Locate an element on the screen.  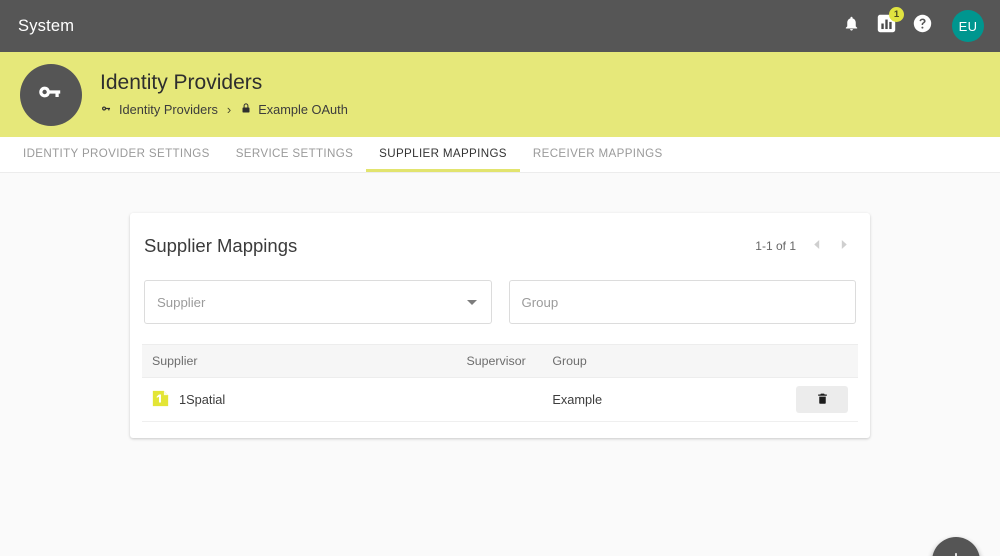
1spatial-logo-icon is located at coordinates (160, 400).